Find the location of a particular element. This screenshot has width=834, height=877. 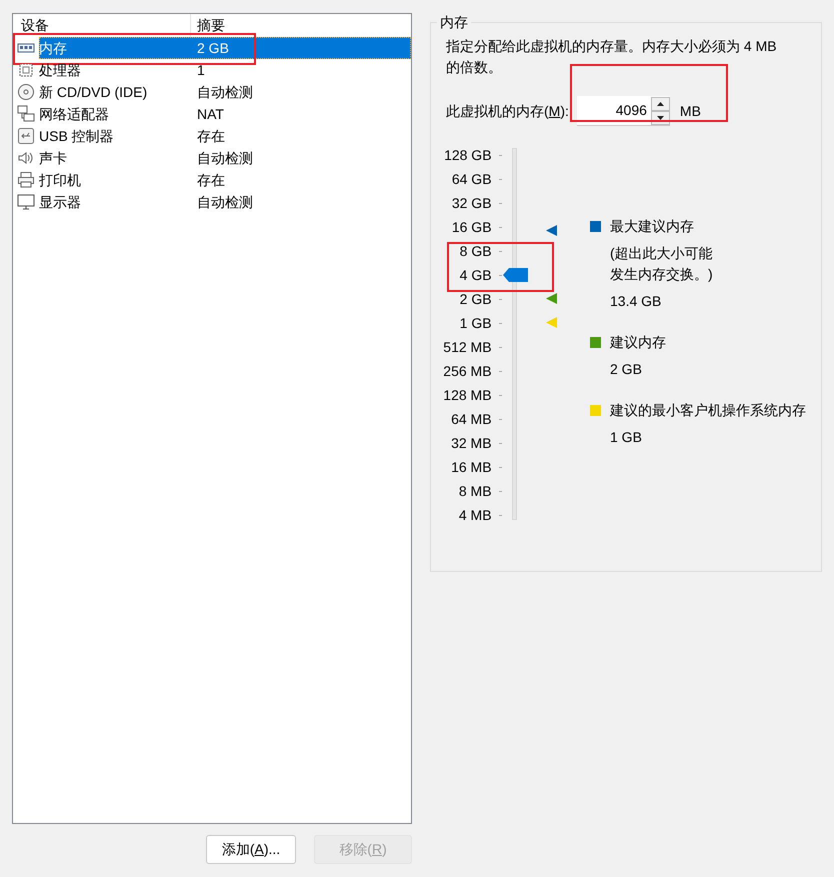

number-spinner: 4096 is located at coordinates (623, 111).